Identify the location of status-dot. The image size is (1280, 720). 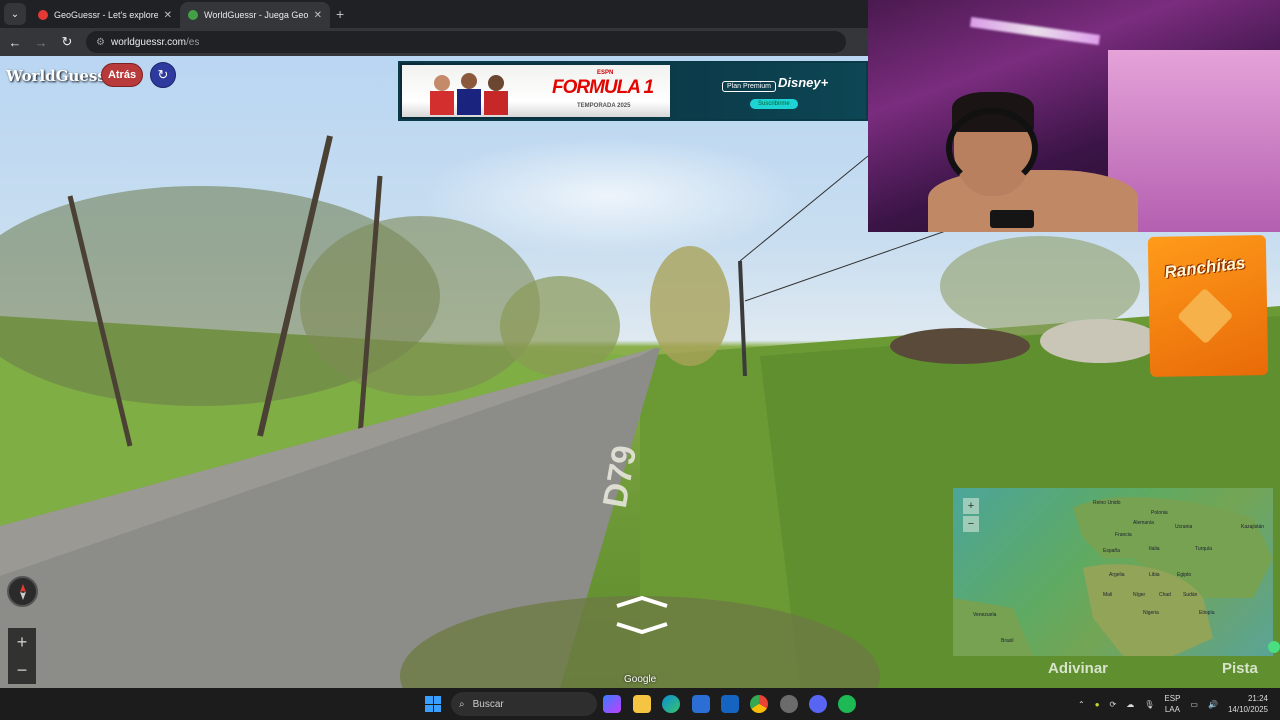
(1274, 647).